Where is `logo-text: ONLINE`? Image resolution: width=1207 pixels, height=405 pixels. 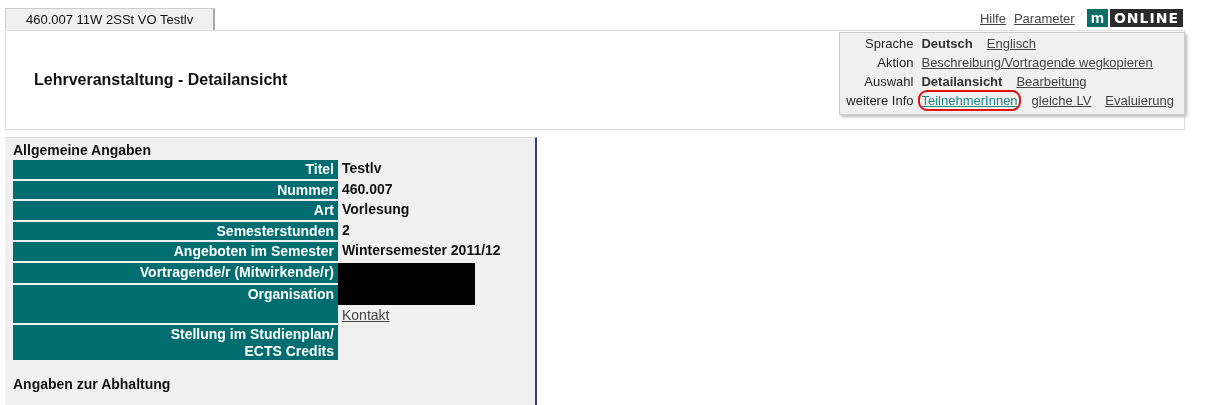
logo-text: ONLINE is located at coordinates (1146, 18).